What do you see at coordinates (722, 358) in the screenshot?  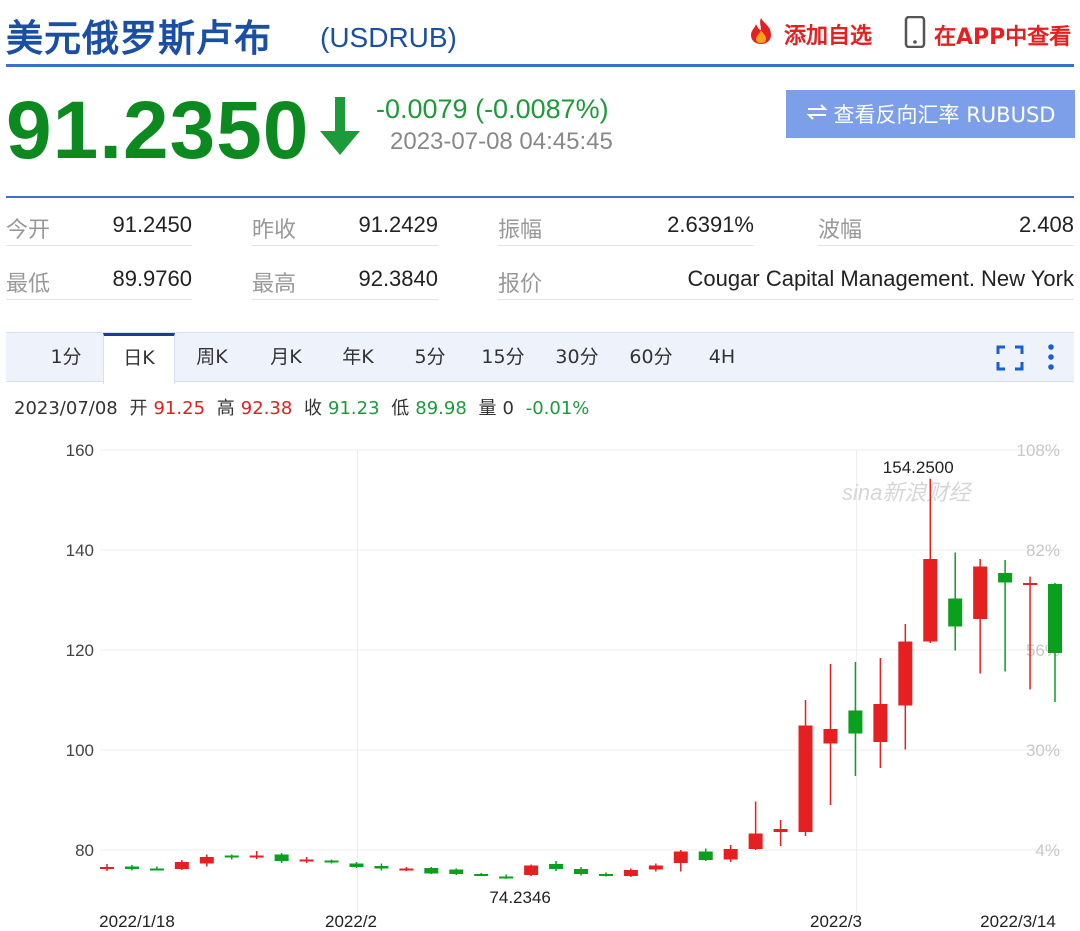 I see `tab-4h: 4H` at bounding box center [722, 358].